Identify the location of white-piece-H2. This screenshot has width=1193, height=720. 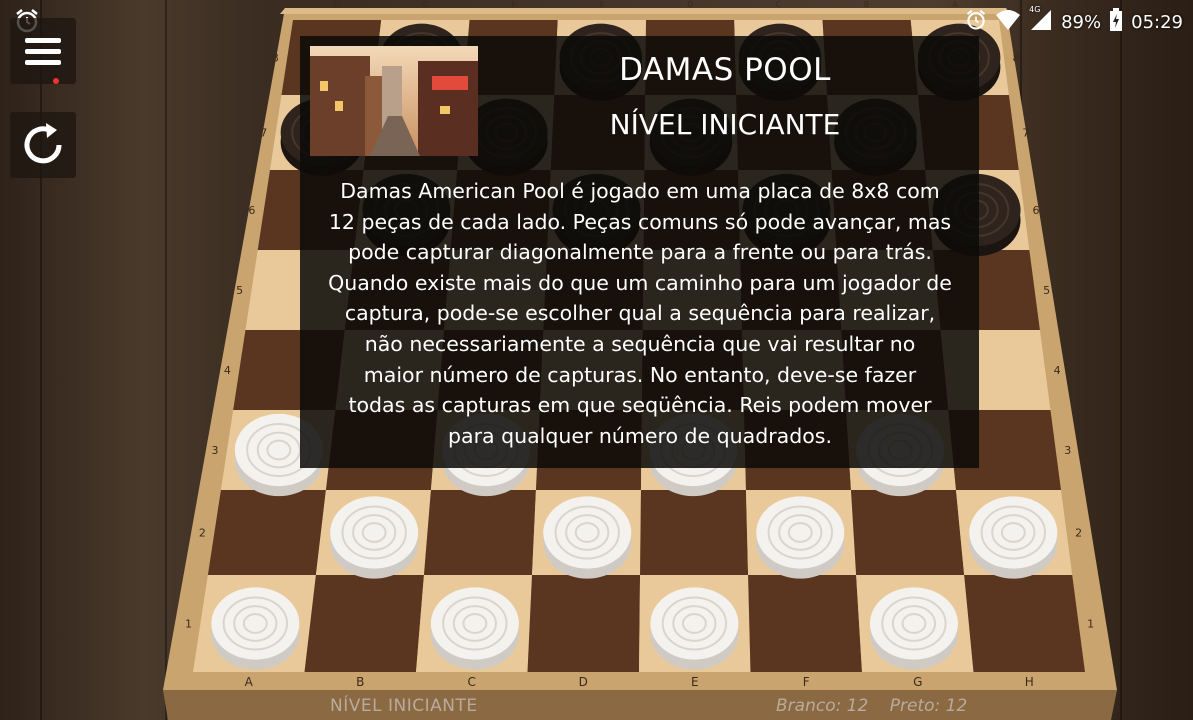
(1013, 537).